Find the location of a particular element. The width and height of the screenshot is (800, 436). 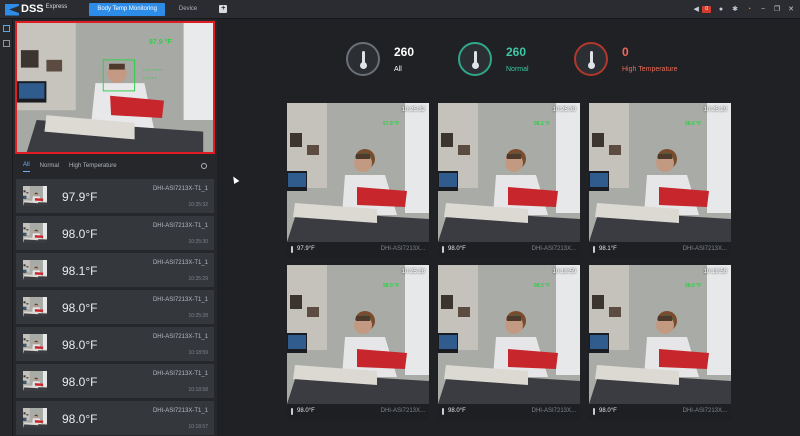

record-list-item: 98.0°F DHI-ASI7213X-T1_1 10:25:30 is located at coordinates (115, 233).